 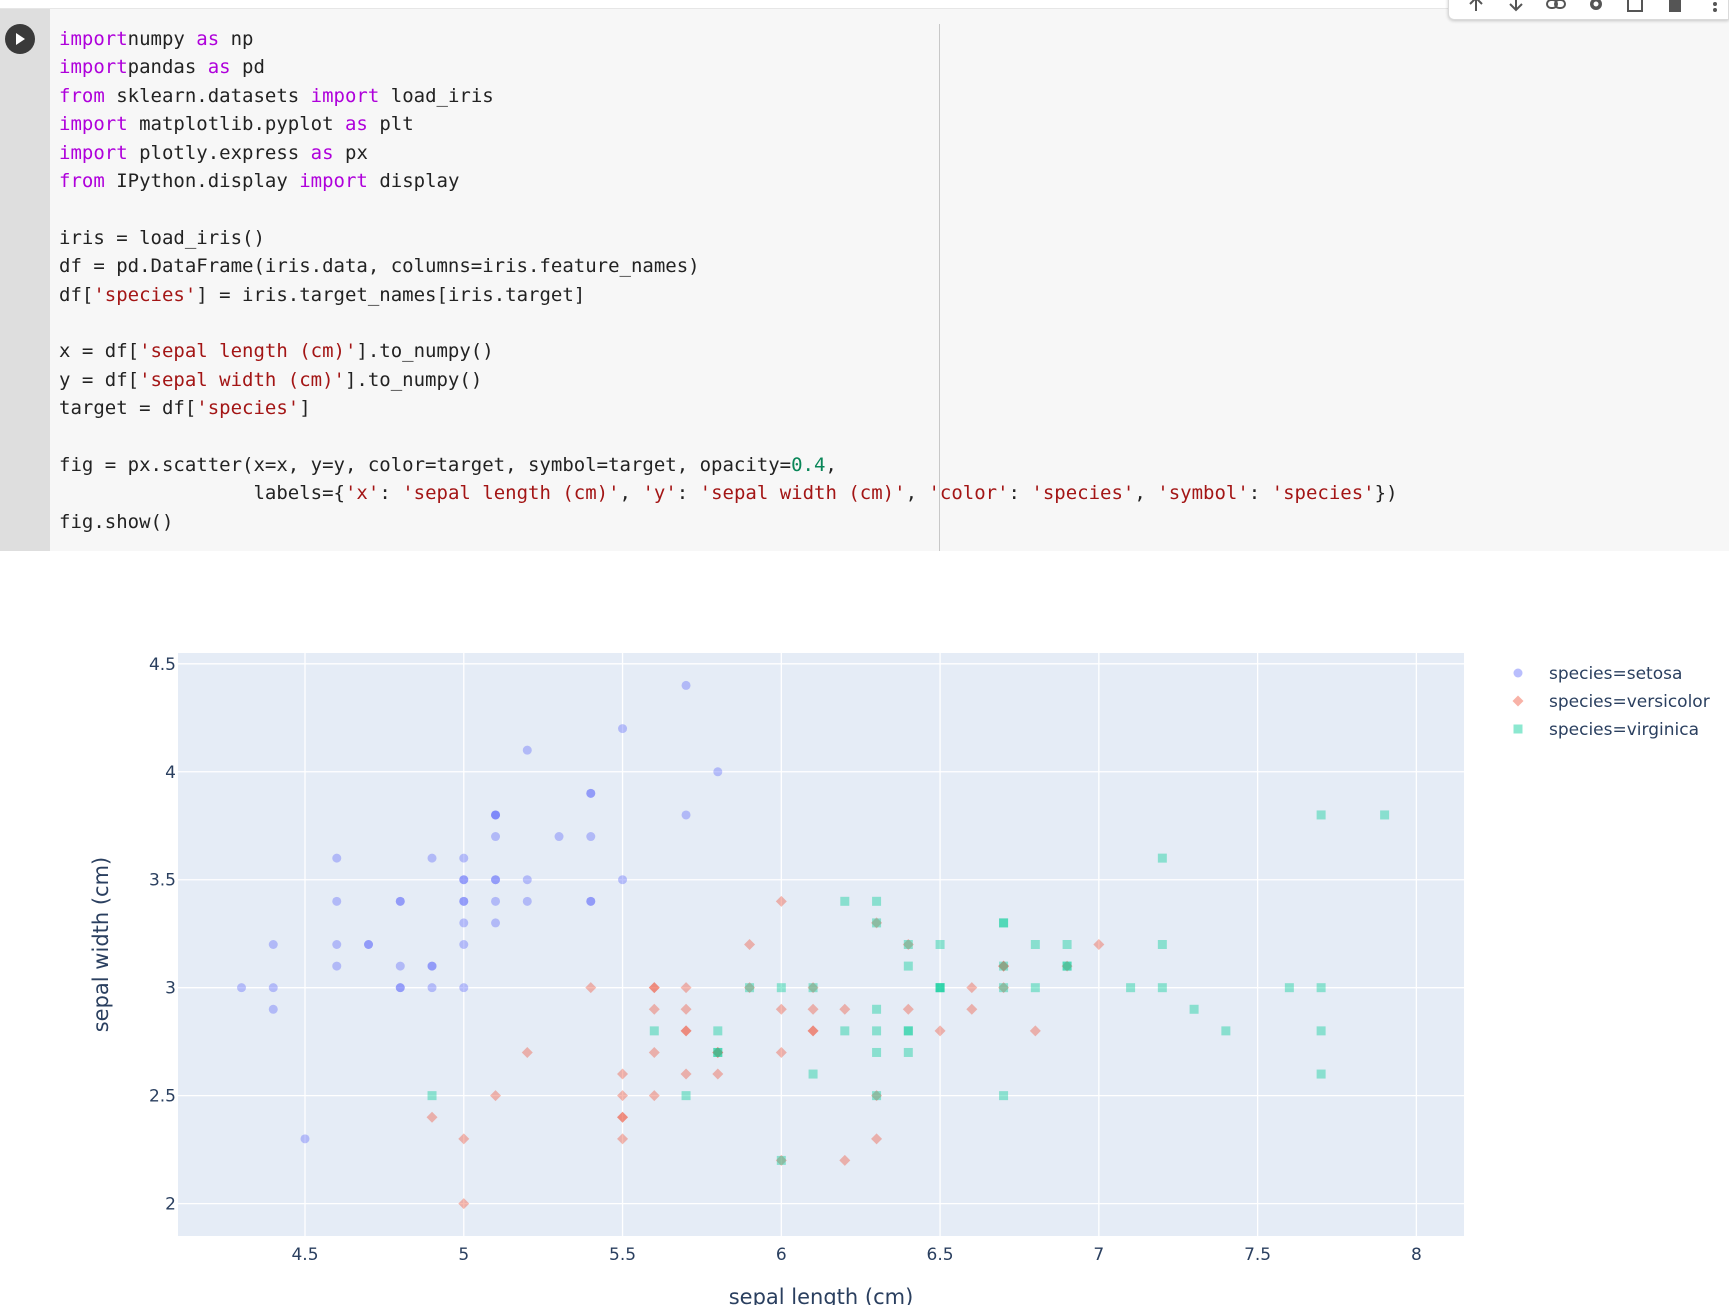 What do you see at coordinates (1635, 7) in the screenshot?
I see `mirror-cell-icon` at bounding box center [1635, 7].